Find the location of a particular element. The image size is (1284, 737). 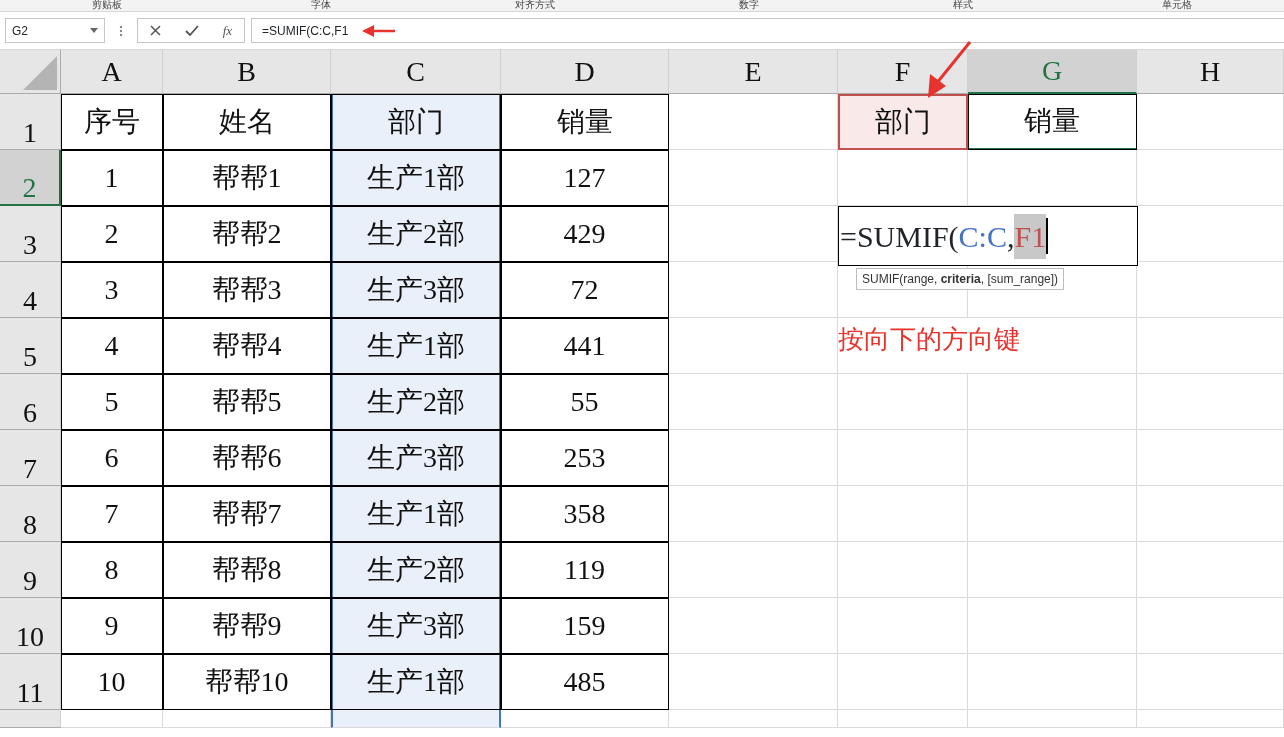

annotation-text: 按向下的方向键 is located at coordinates (987, 346).